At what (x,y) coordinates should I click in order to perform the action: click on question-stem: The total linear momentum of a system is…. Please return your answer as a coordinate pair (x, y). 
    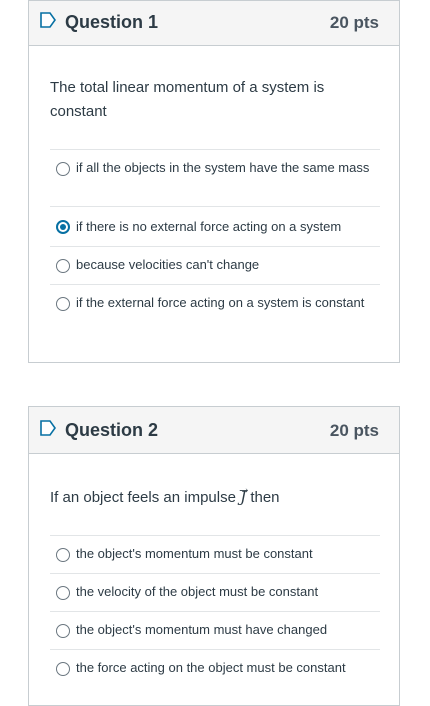
    Looking at the image, I should click on (187, 99).